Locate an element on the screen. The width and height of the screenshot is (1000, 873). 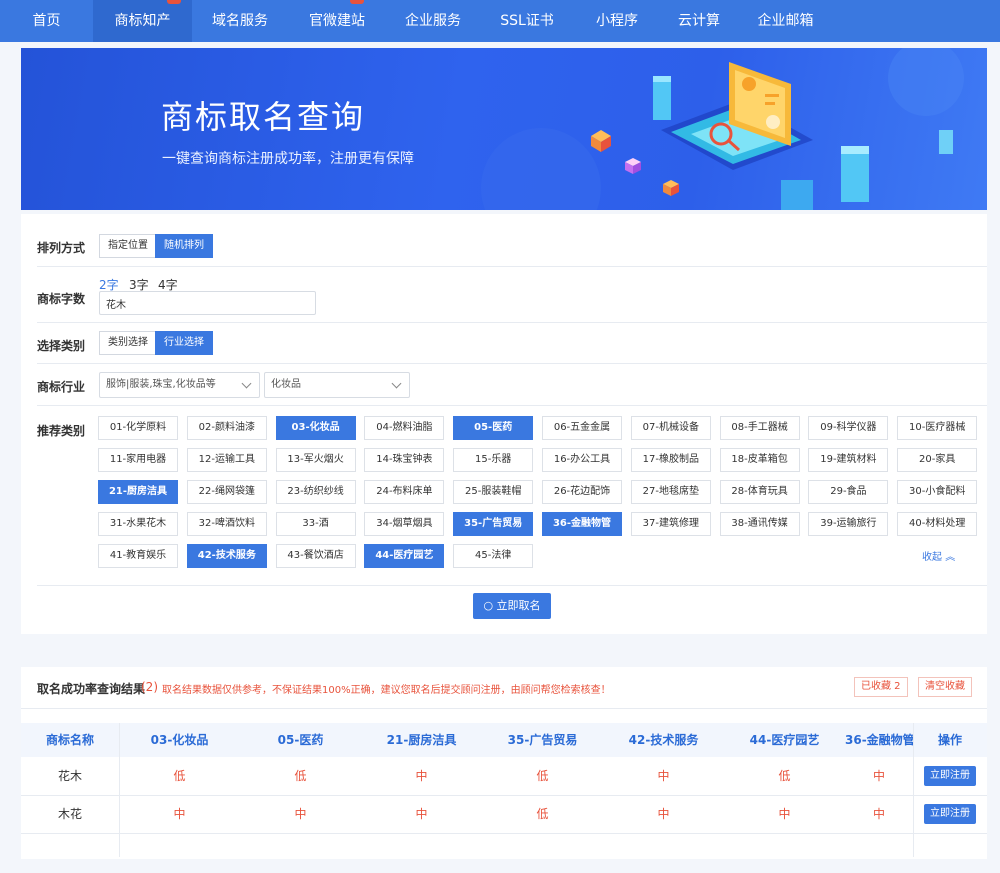
chevron-up-icon: ︽ is located at coordinates (950, 557).